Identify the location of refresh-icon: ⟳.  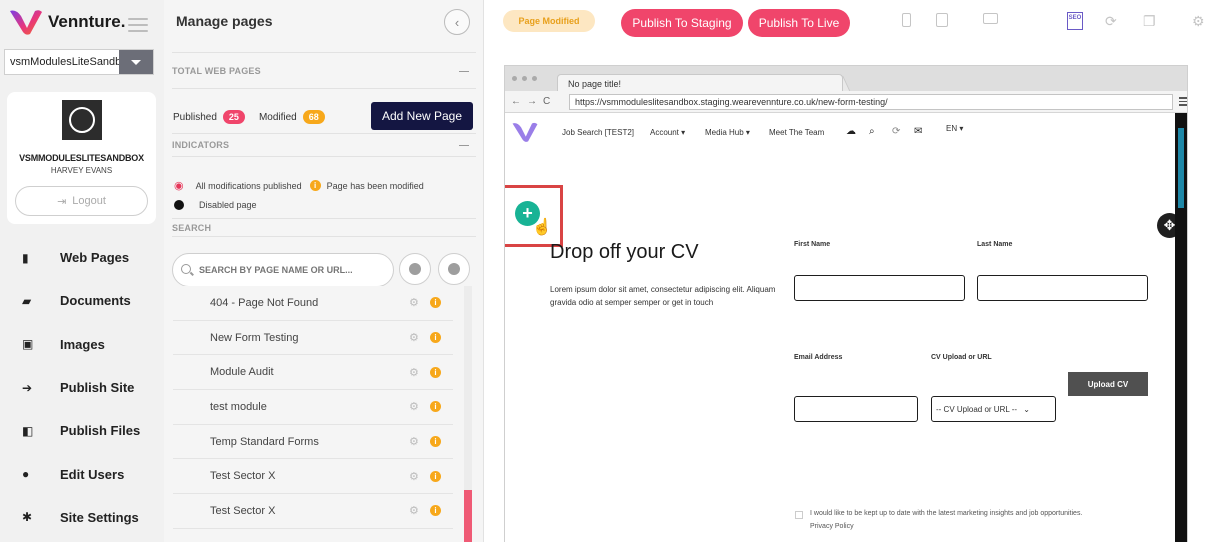
(1111, 21).